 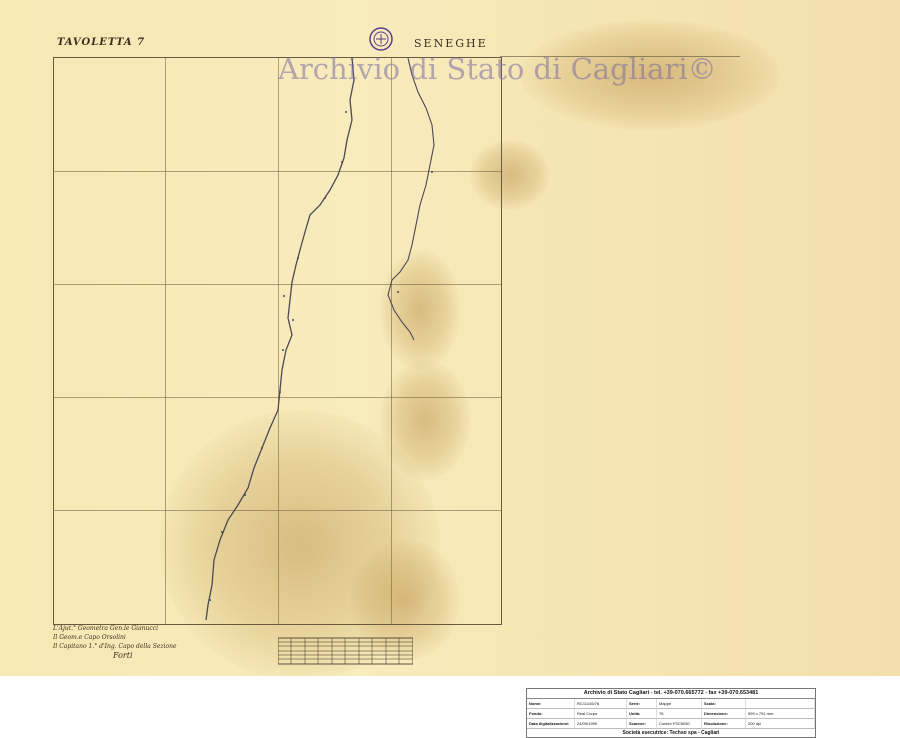 What do you see at coordinates (780, 704) in the screenshot?
I see `info-value` at bounding box center [780, 704].